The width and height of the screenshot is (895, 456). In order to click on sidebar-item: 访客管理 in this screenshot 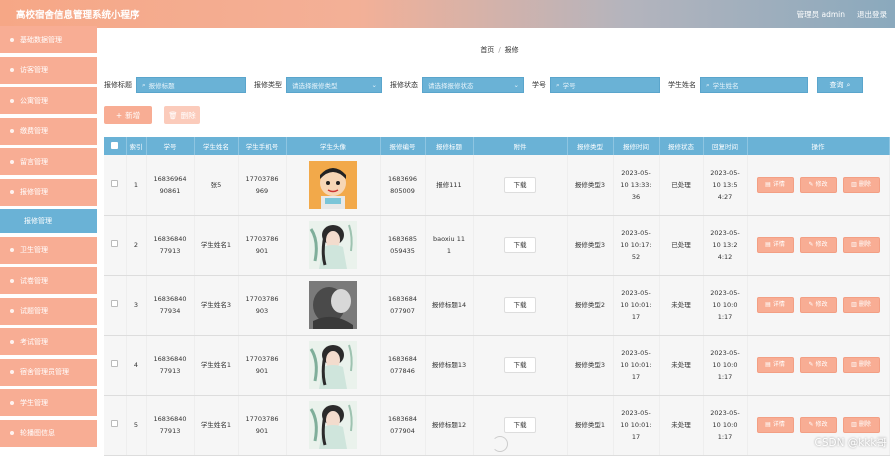, I will do `click(48, 70)`.